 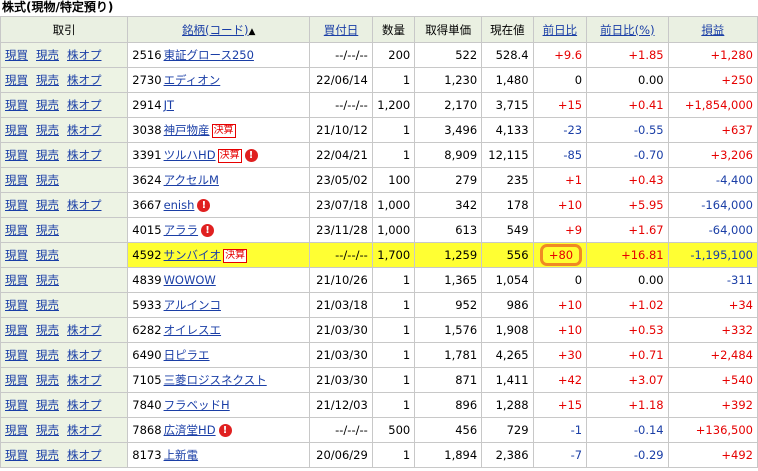 I want to click on header-buy-date: 買付日, so click(x=341, y=29).